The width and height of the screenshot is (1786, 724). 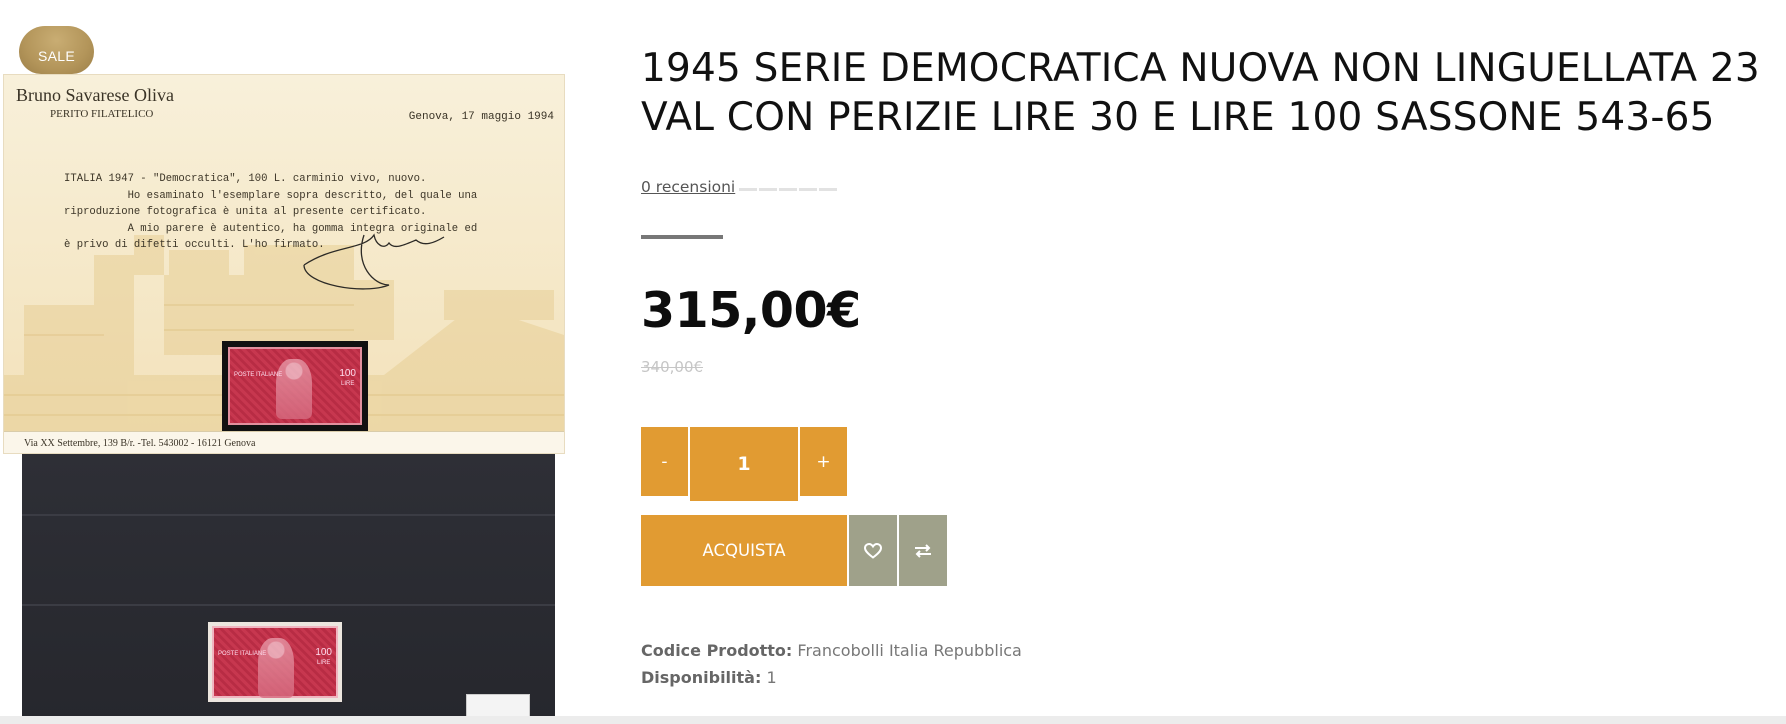 I want to click on reviews-row: 0 recensioni, so click(x=739, y=187).